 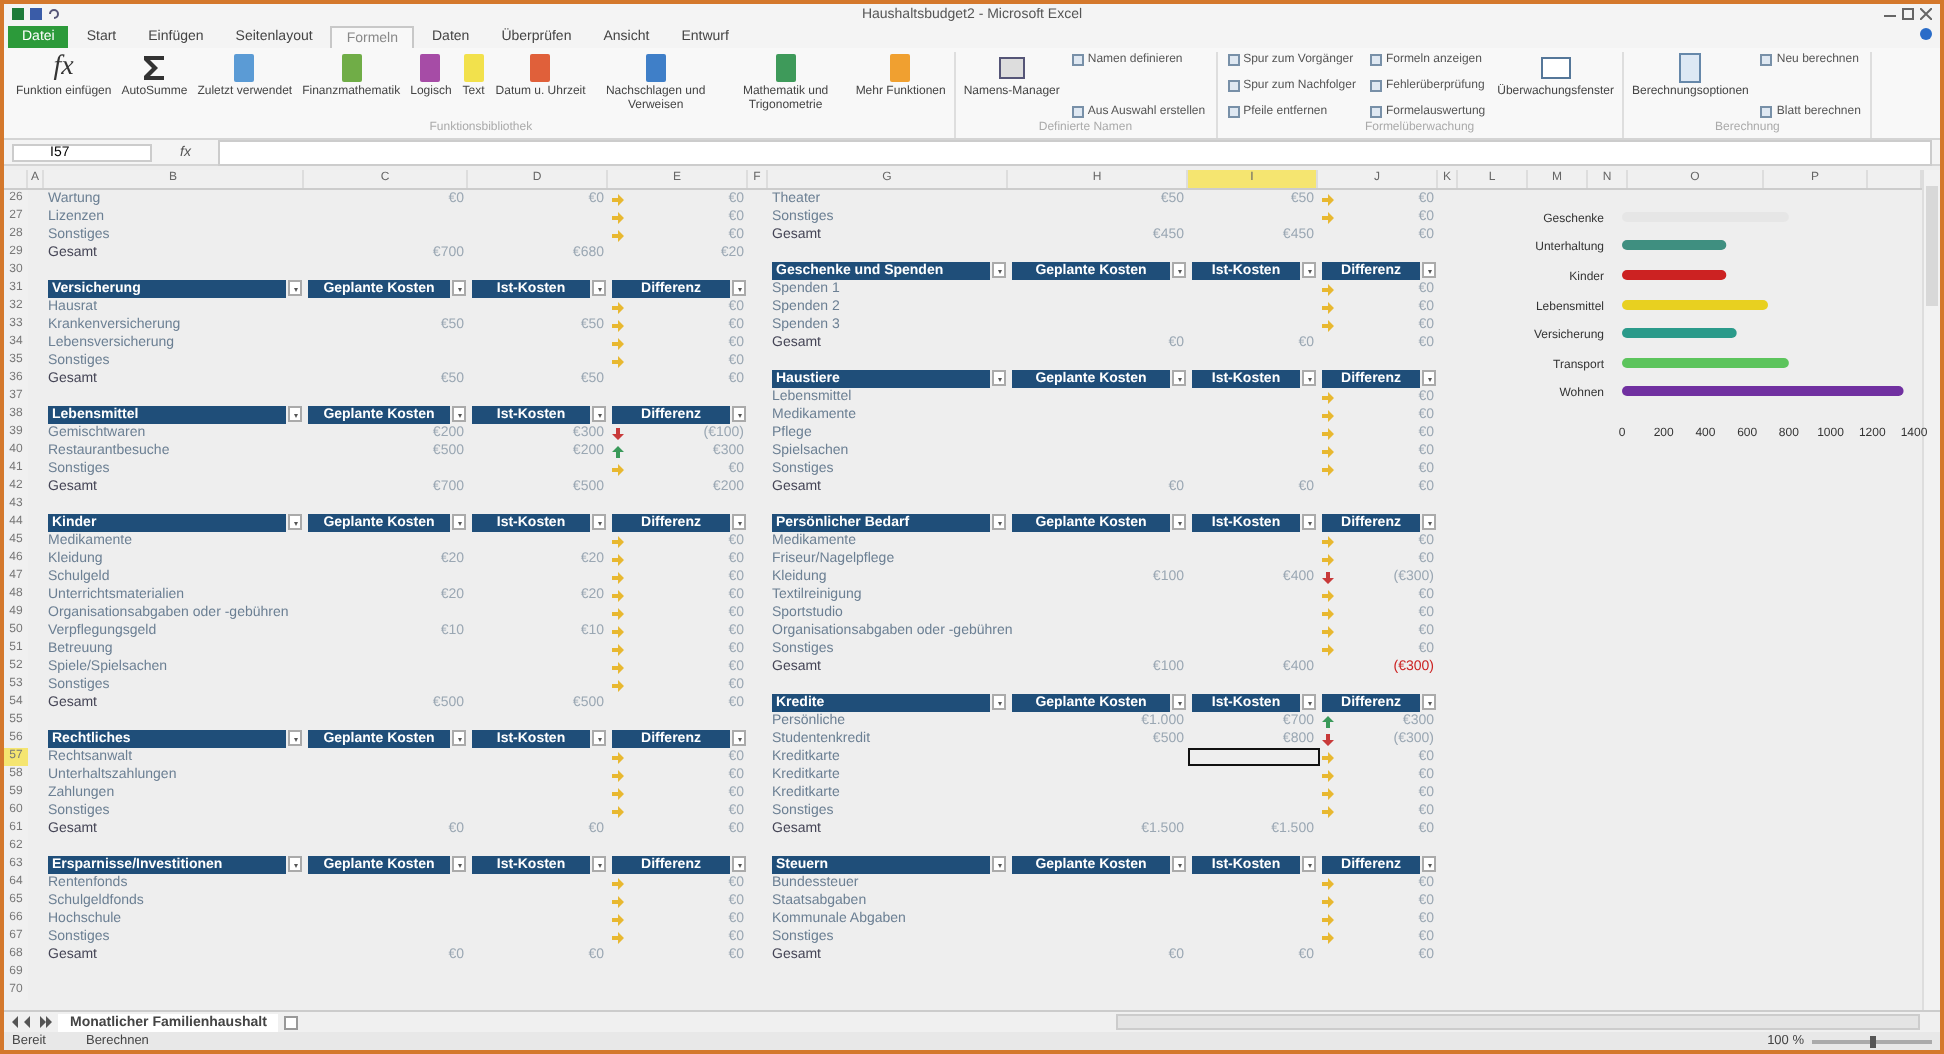 I want to click on sheet-nav-icon, so click(x=32, y=1022).